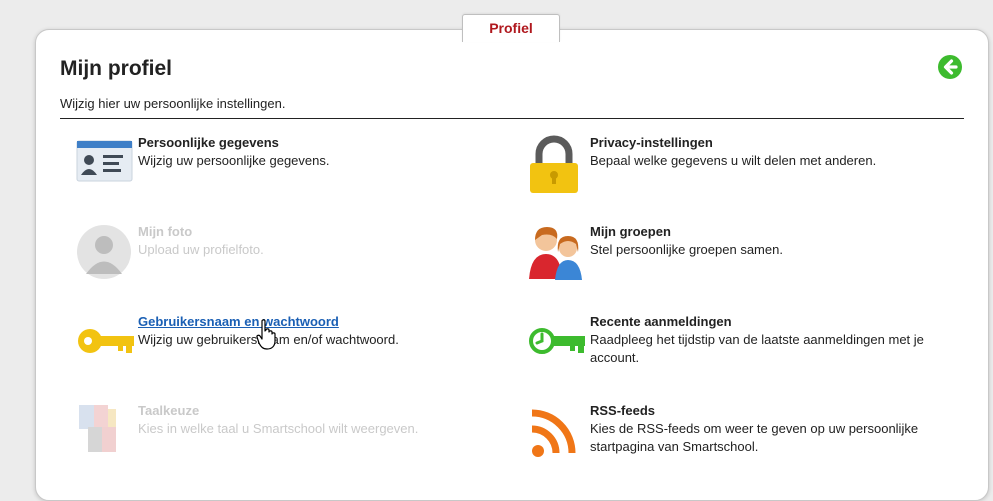  I want to click on tab-profiel: Profiel, so click(511, 28).